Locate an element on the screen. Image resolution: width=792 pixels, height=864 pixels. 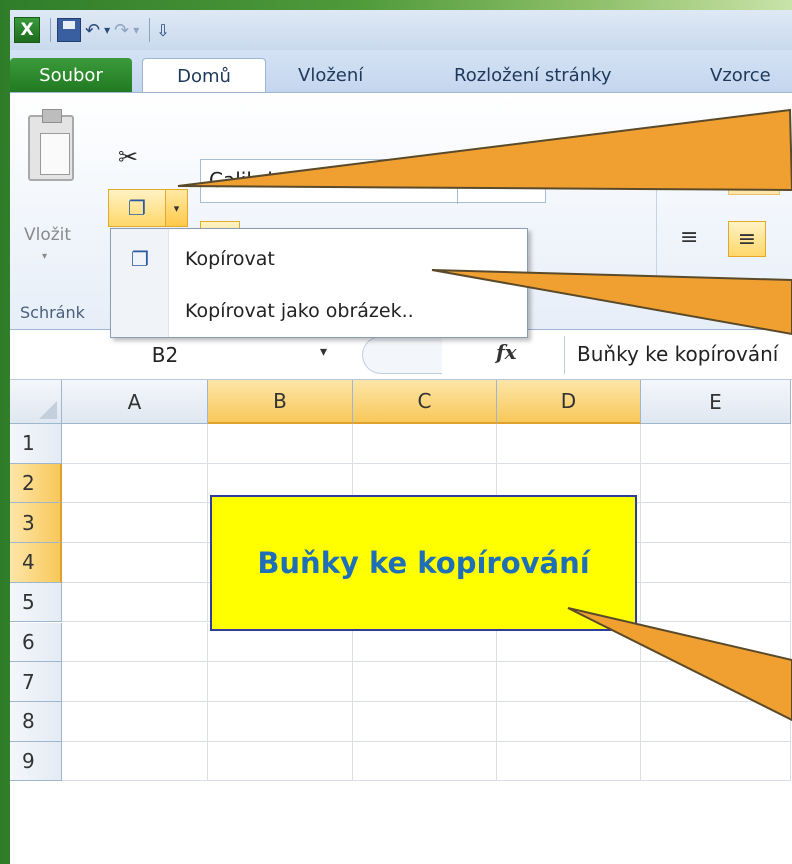
copy-dropdown-menu: ❐ Kopírovat Kopírovat jako obrázek.. is located at coordinates (319, 283).